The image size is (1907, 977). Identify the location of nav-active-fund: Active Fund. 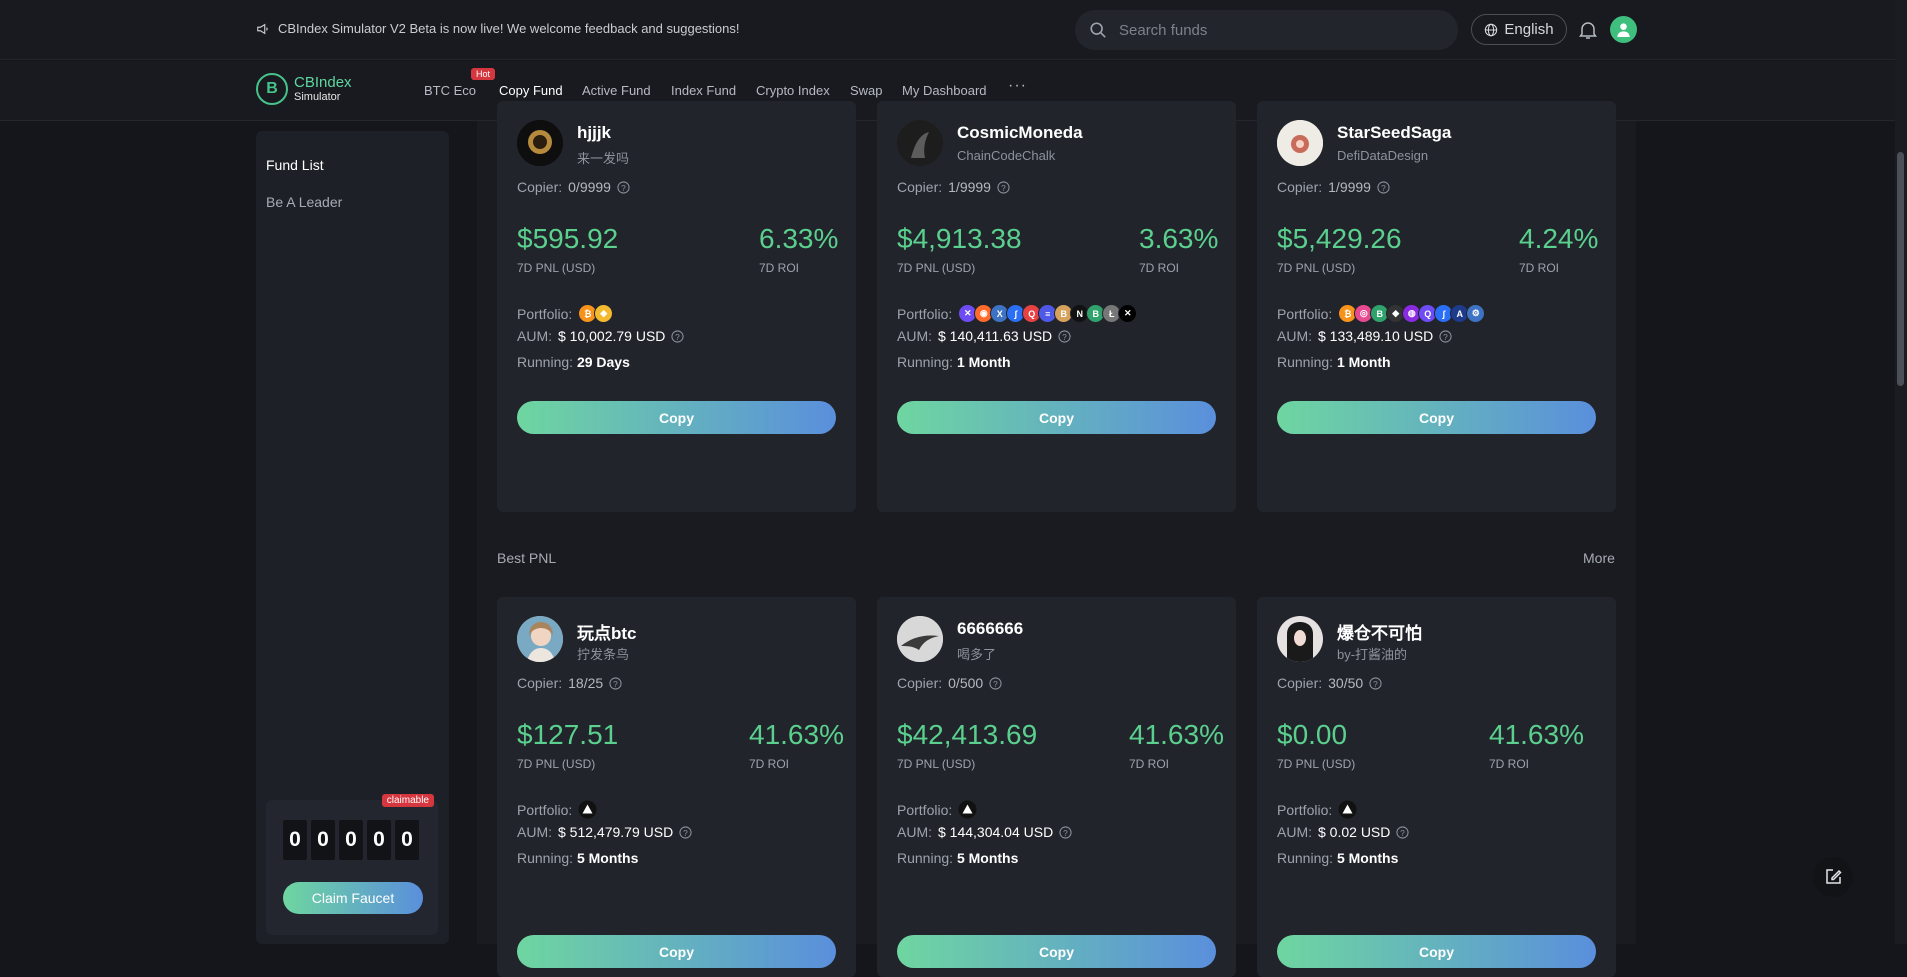
(616, 90).